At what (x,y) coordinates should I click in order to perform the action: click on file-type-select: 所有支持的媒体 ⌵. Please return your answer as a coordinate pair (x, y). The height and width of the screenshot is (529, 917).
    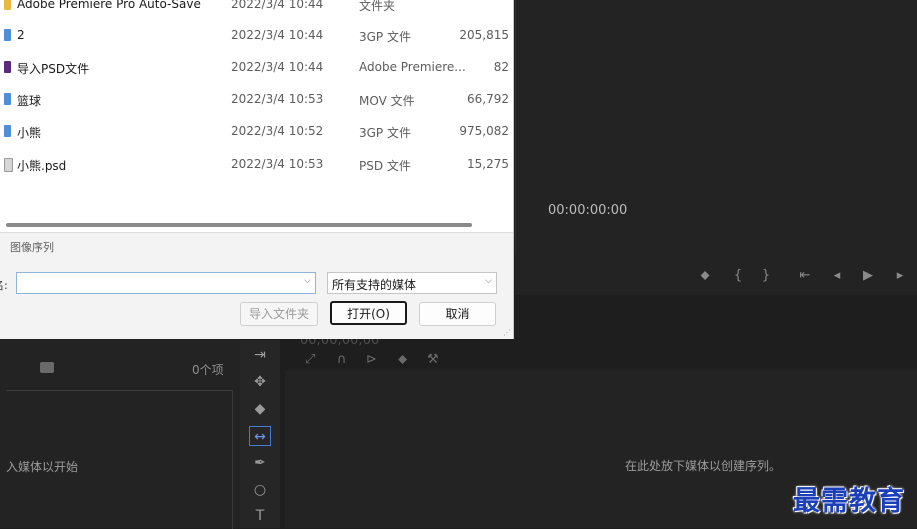
    Looking at the image, I should click on (412, 283).